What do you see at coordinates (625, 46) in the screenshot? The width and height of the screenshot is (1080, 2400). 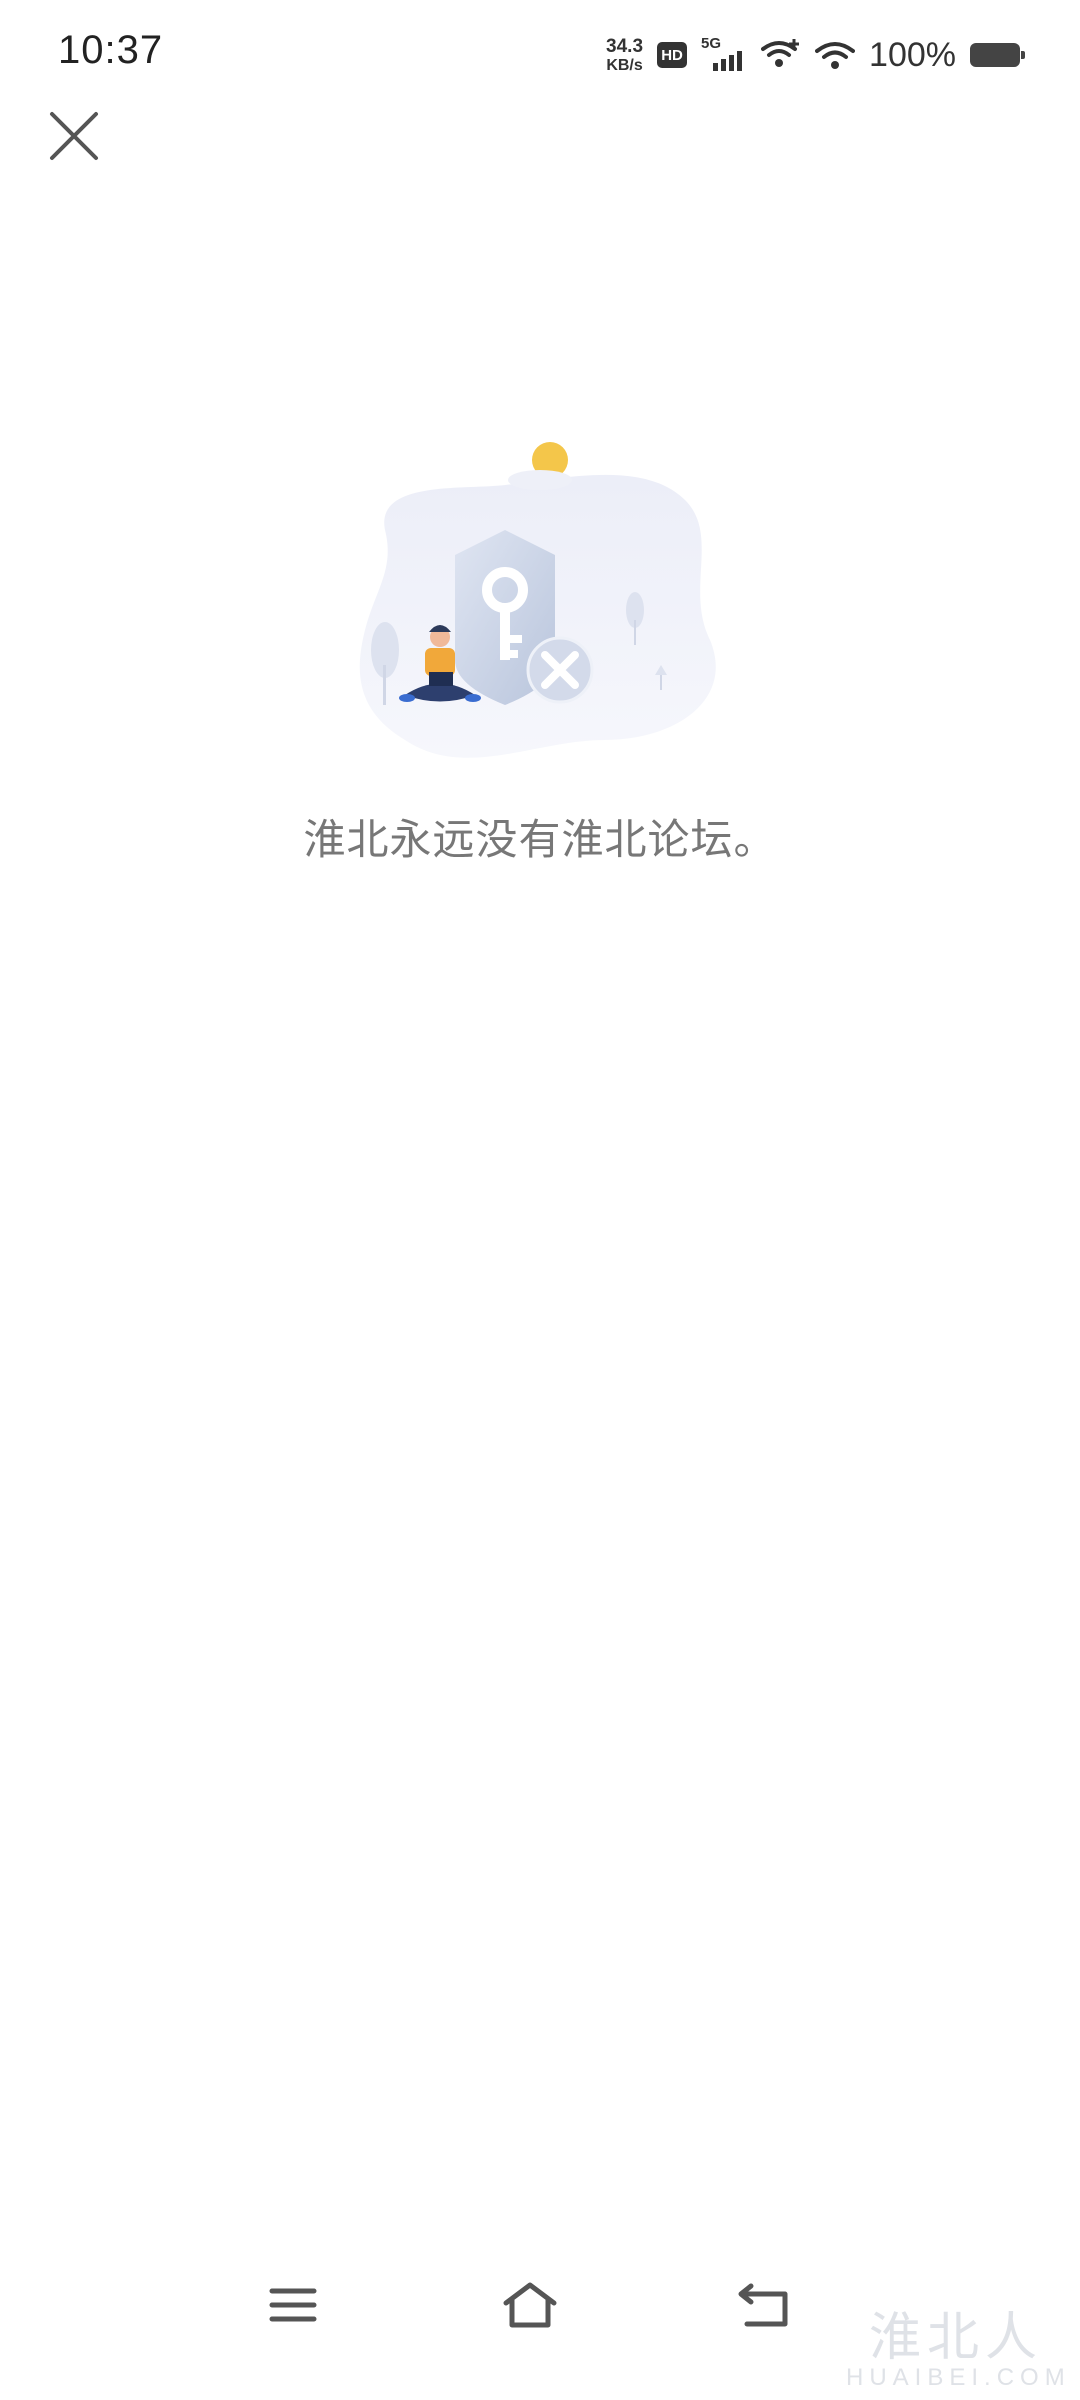 I see `network-speed-value: 34.3` at bounding box center [625, 46].